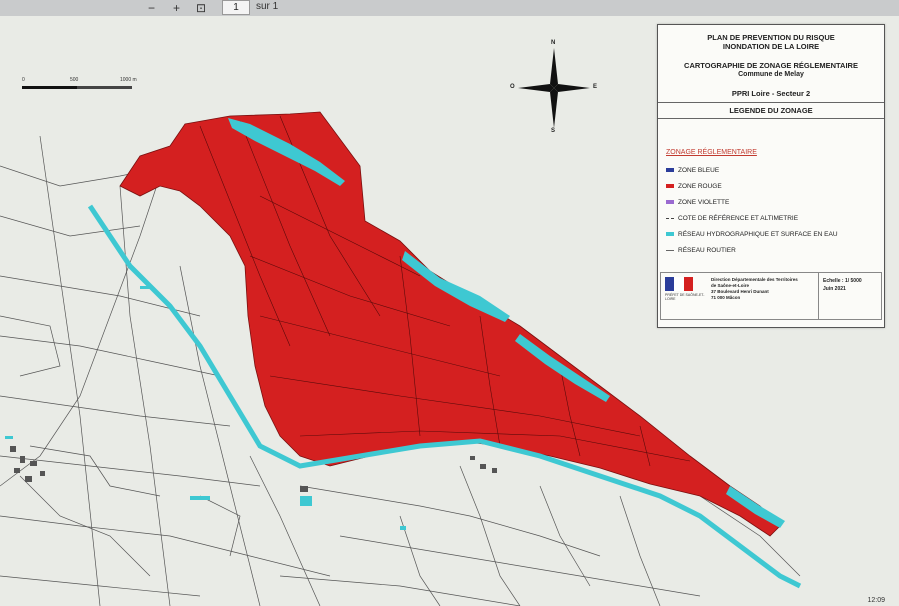 This screenshot has width=899, height=606. Describe the element at coordinates (775, 218) in the screenshot. I see `legend-item-altimetry: COTE DE RÉFÉRENCE ET ALTIMETRIE` at that location.